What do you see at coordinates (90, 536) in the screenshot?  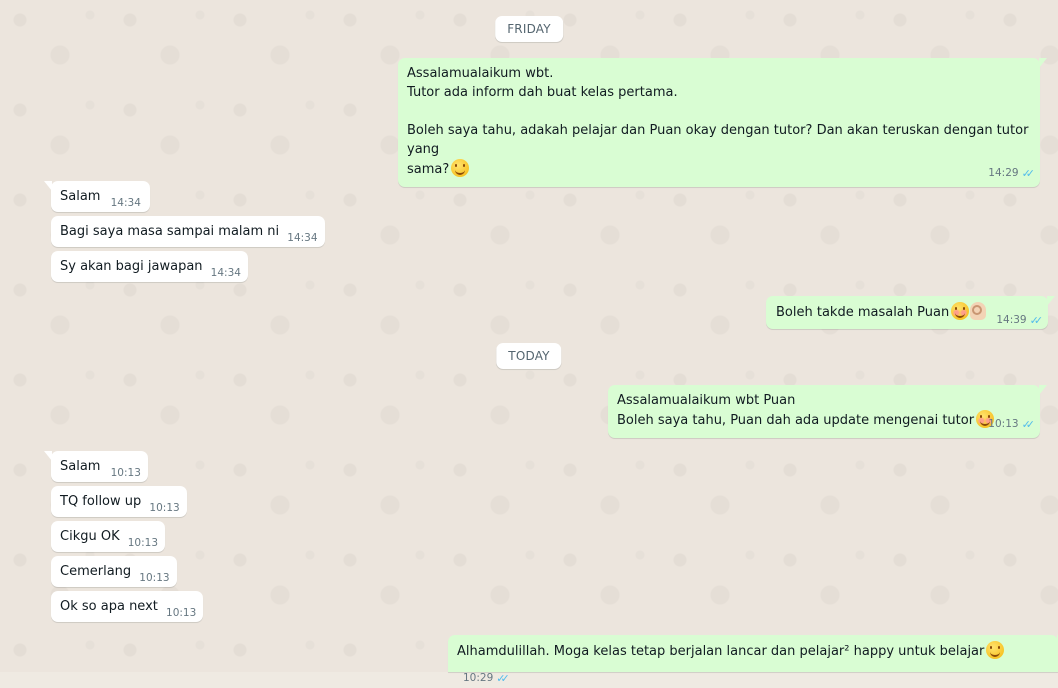 I see `message-text: Cikgu OK` at bounding box center [90, 536].